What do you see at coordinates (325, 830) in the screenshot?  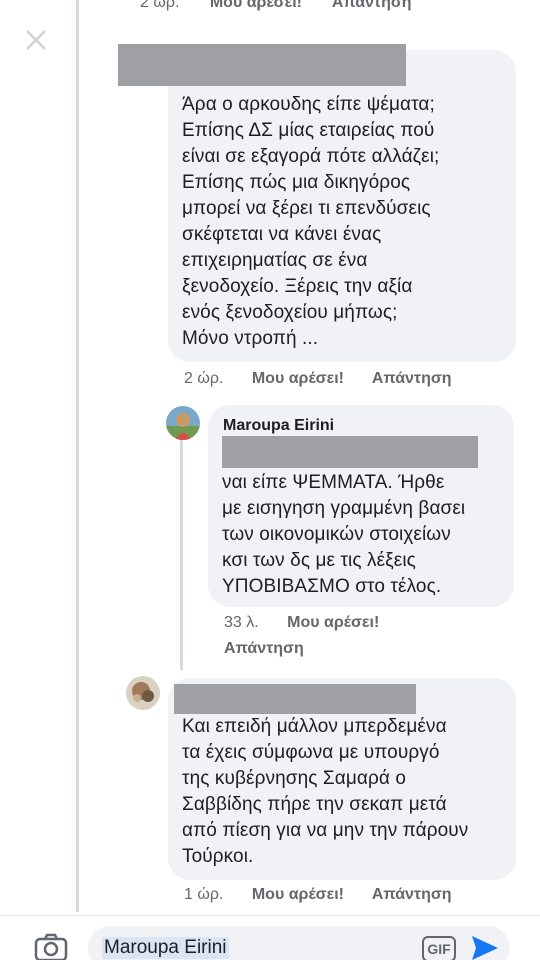 I see `comment-line: από πίεση για να μην την πάρουν` at bounding box center [325, 830].